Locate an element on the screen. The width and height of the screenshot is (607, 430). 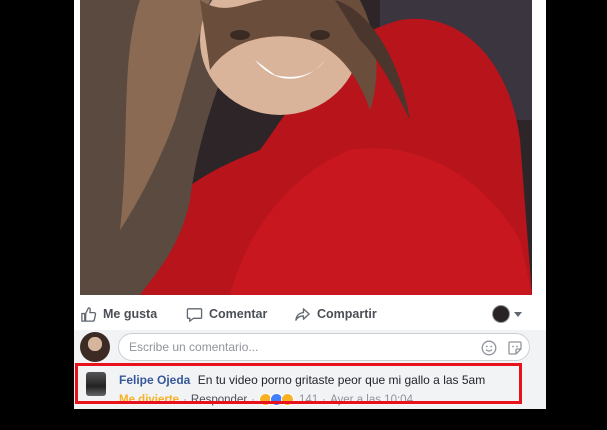
comment-button: Comentar is located at coordinates (226, 314).